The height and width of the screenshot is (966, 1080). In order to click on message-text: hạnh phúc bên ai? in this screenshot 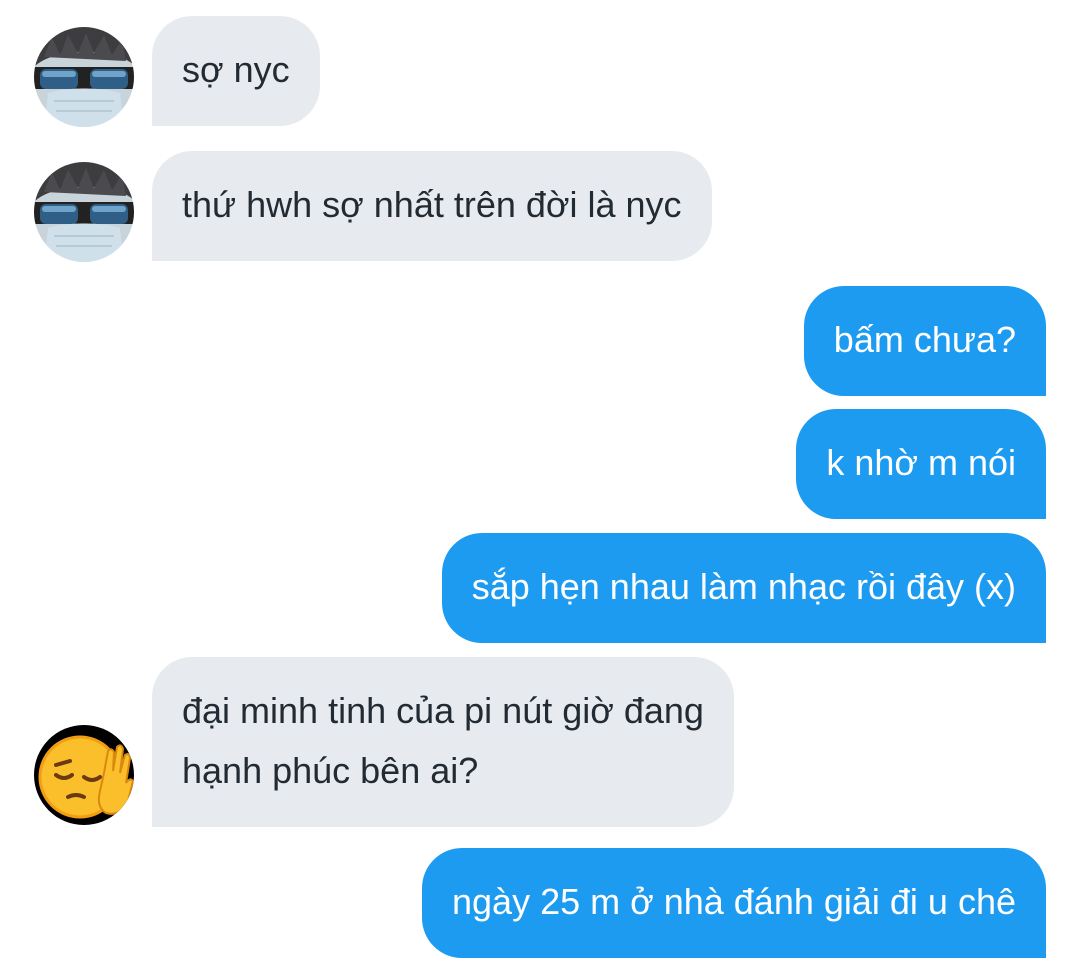, I will do `click(330, 770)`.